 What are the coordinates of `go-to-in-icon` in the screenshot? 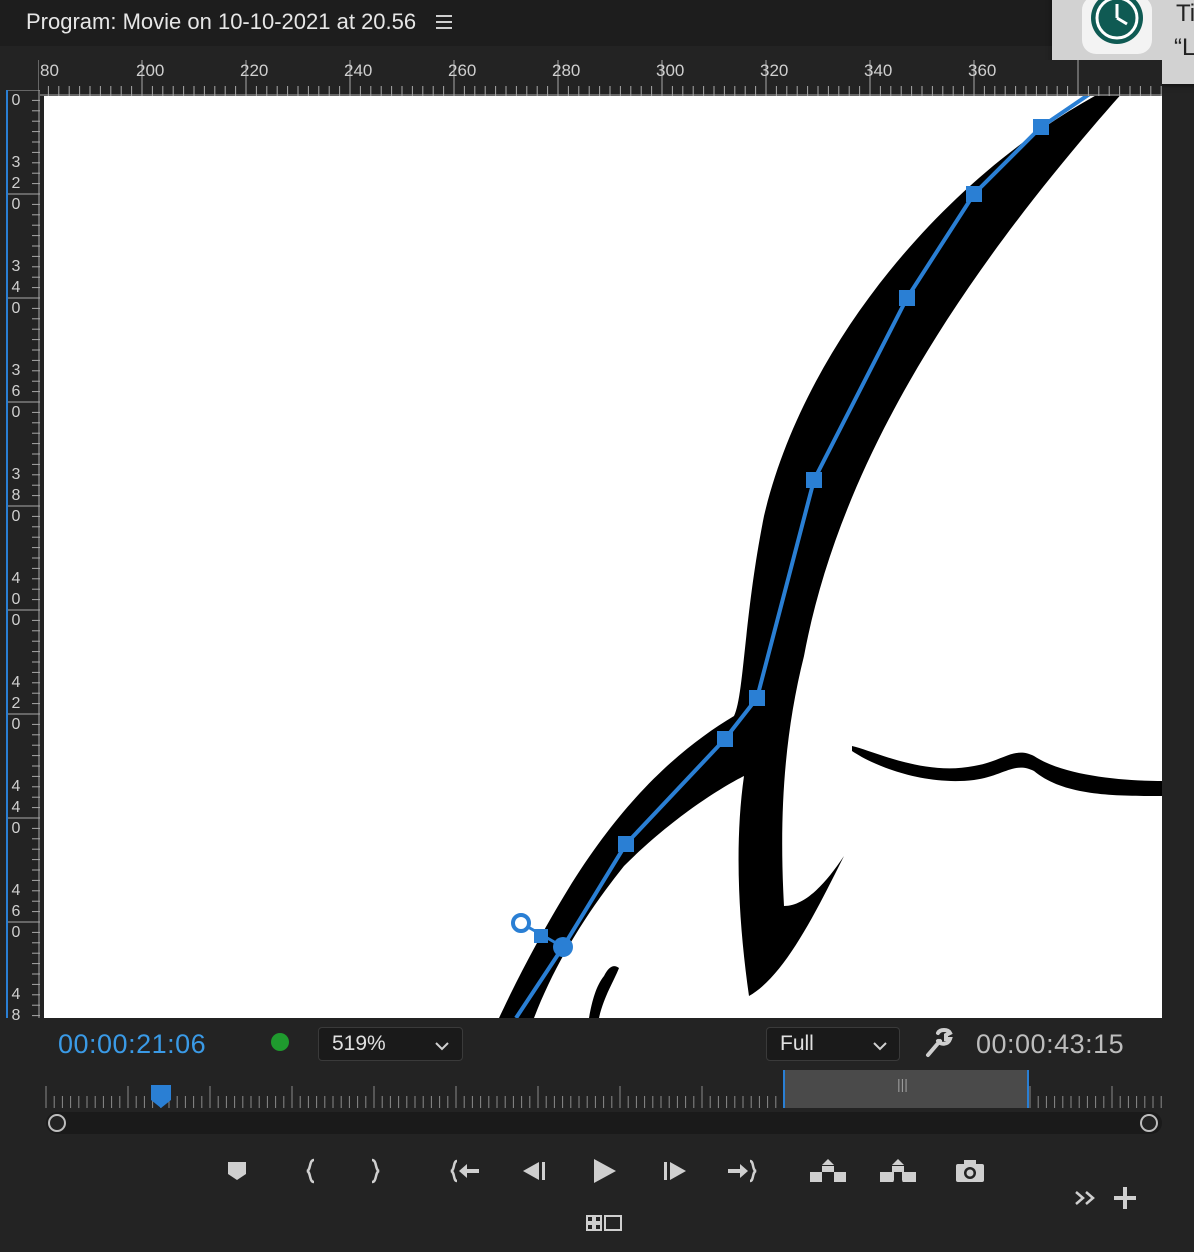 It's located at (464, 1171).